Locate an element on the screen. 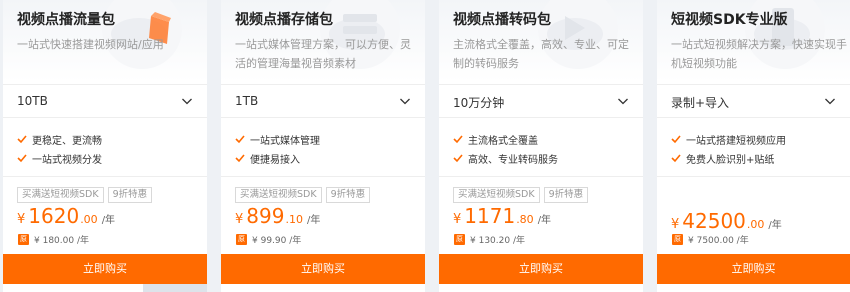 This screenshot has width=850, height=292. card-header: 视频点播流量包 一站式快速搭建视频网站/应用 is located at coordinates (105, 41).